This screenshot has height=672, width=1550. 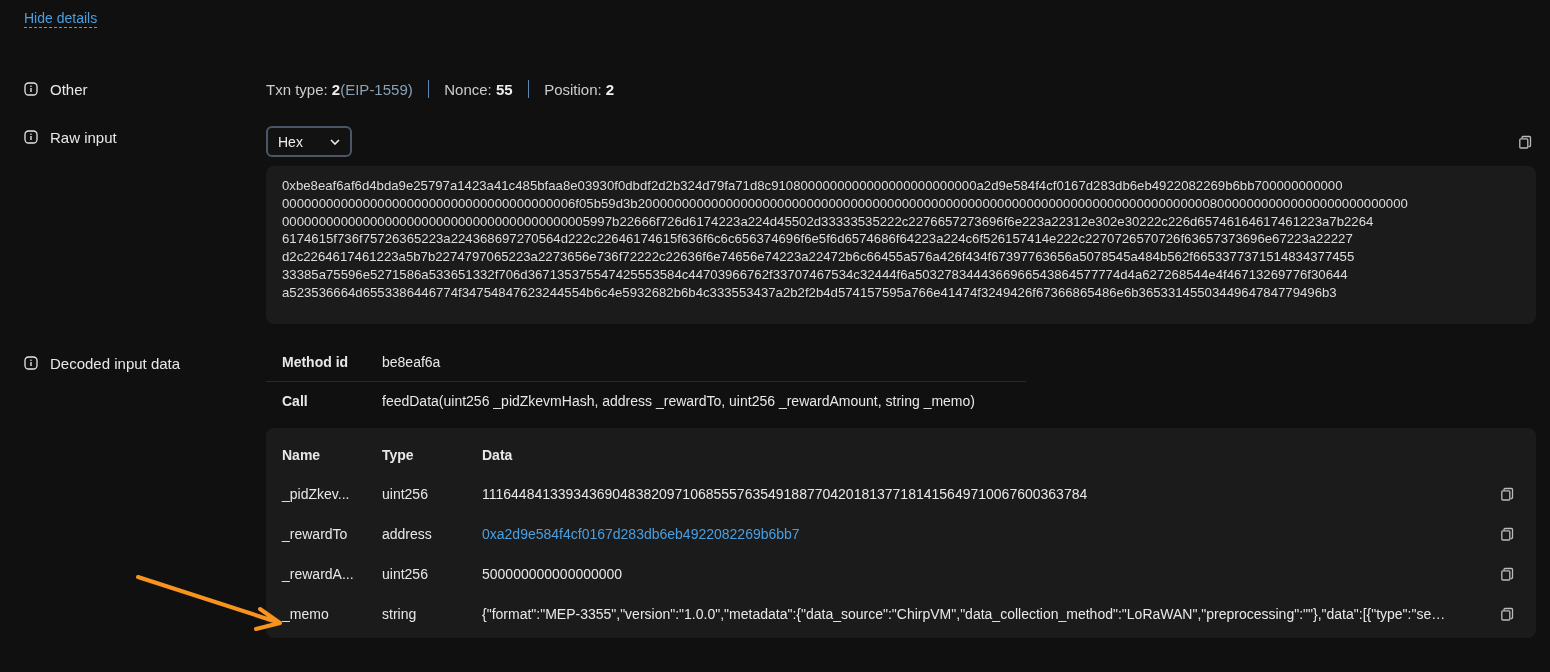 What do you see at coordinates (815, 275) in the screenshot?
I see `hex-line: 33385a75596e5271586a533651332f706d367135375547425553584c44703966762f33707467534c32444f6a5032783444366966543864577774d4a627268544e4f46713269776f30644` at bounding box center [815, 275].